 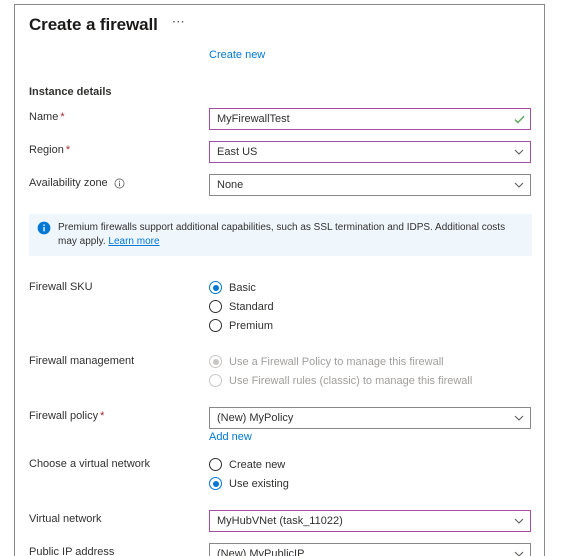 What do you see at coordinates (237, 55) in the screenshot?
I see `create-new-link: Create new` at bounding box center [237, 55].